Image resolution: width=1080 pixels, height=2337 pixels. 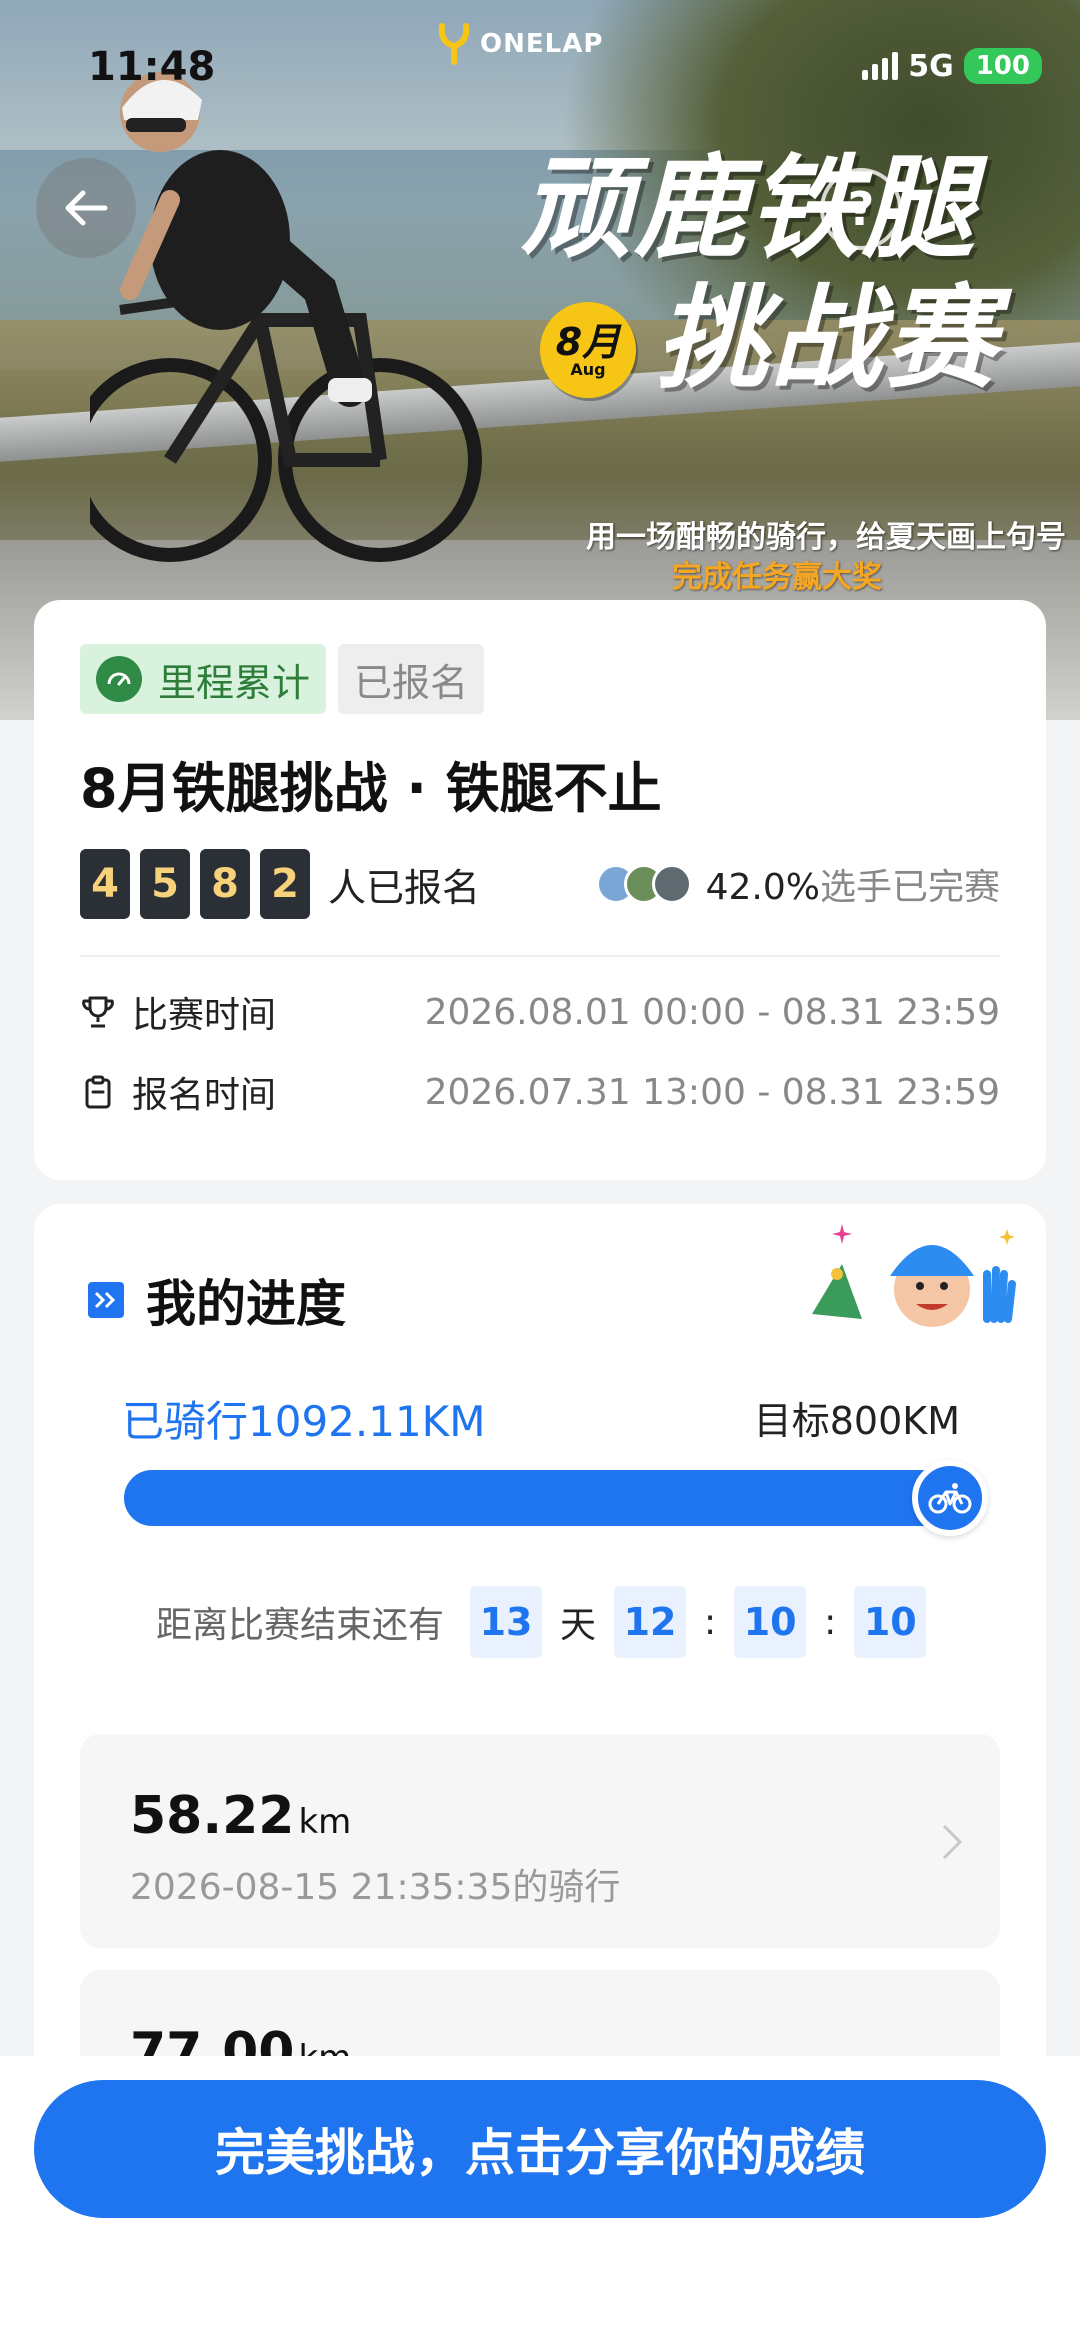 What do you see at coordinates (204, 1015) in the screenshot?
I see `race-time-label: 比赛时间` at bounding box center [204, 1015].